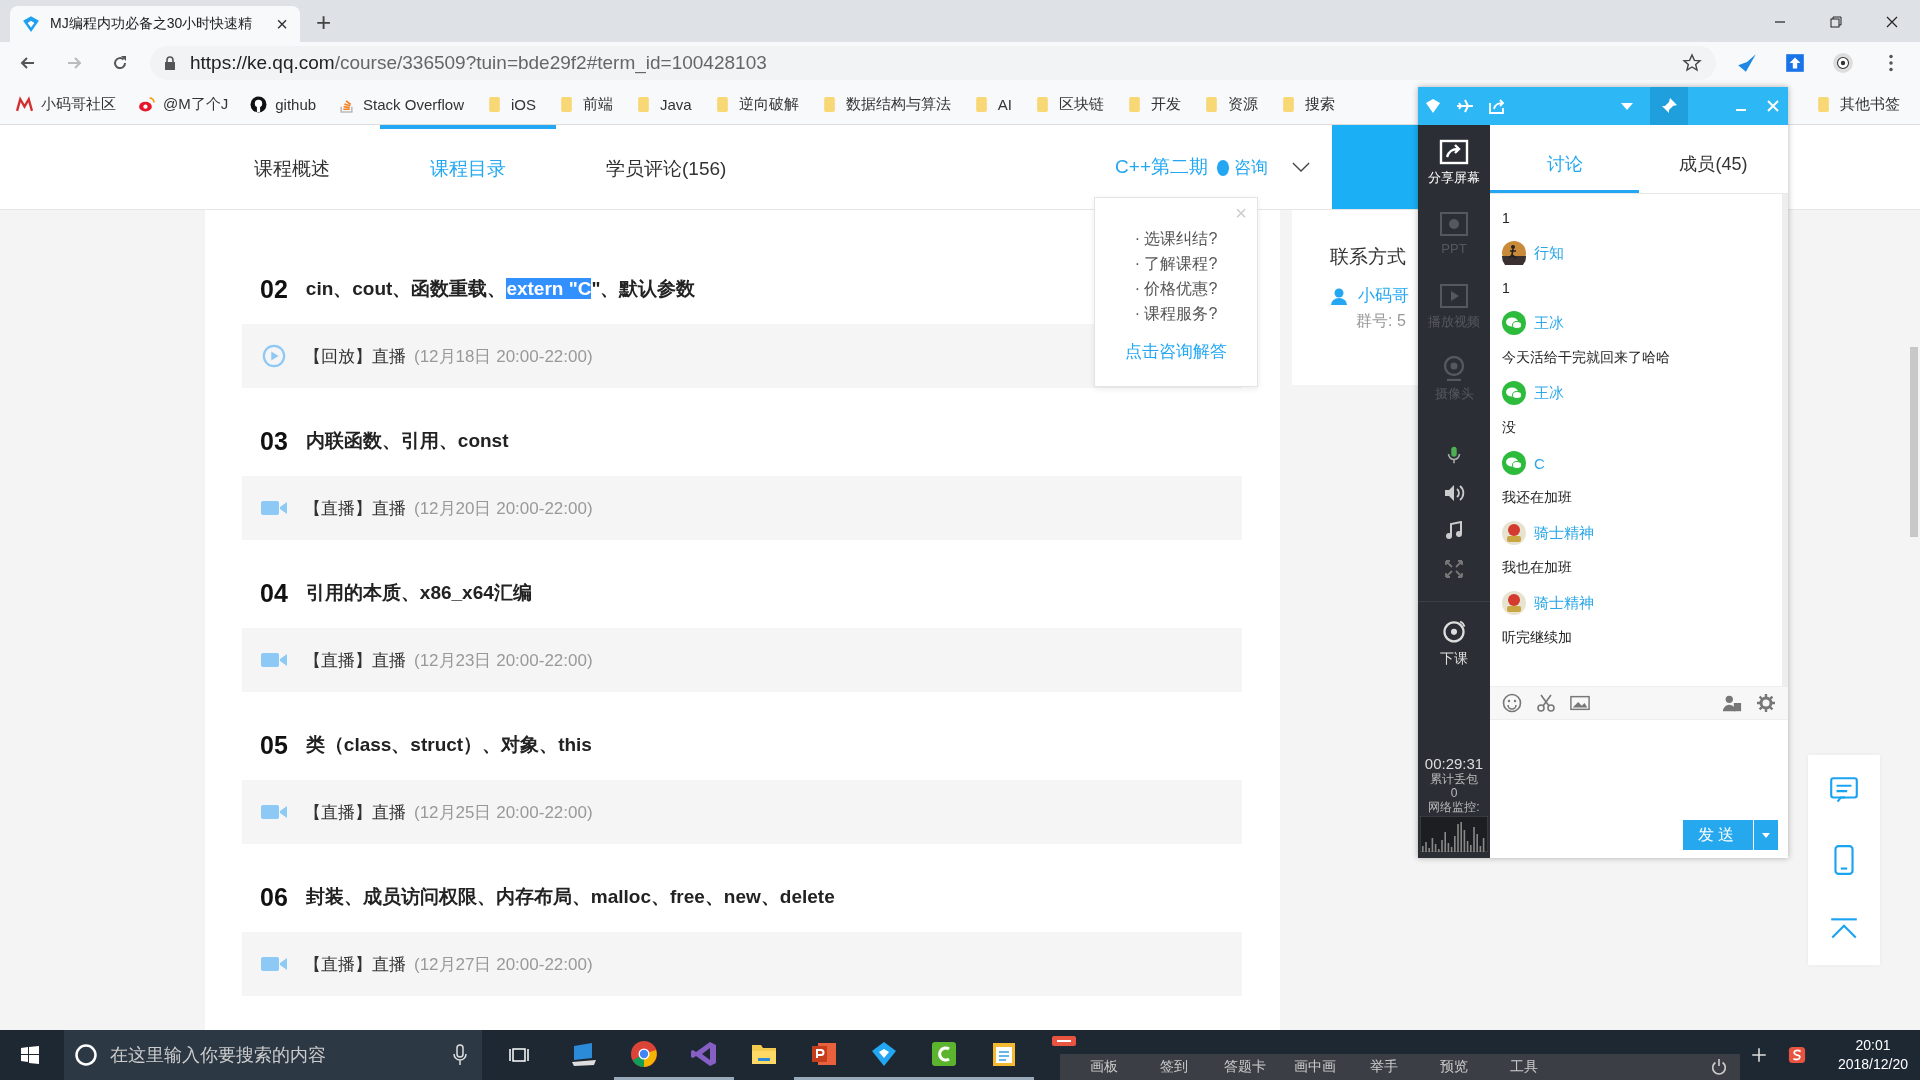  Describe the element at coordinates (152, 24) in the screenshot. I see `tab-title: MJ编程内功必备之30小时快速精` at that location.